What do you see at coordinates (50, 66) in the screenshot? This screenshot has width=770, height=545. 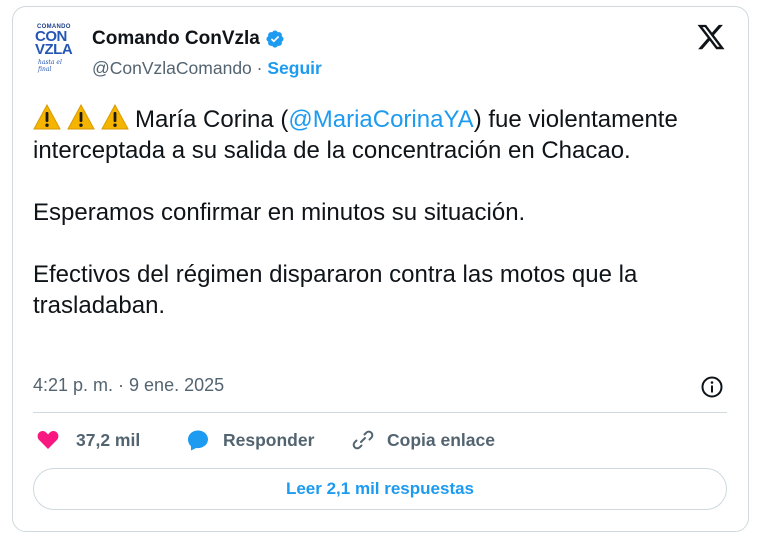 I see `avatar-tagline: hasta el final` at bounding box center [50, 66].